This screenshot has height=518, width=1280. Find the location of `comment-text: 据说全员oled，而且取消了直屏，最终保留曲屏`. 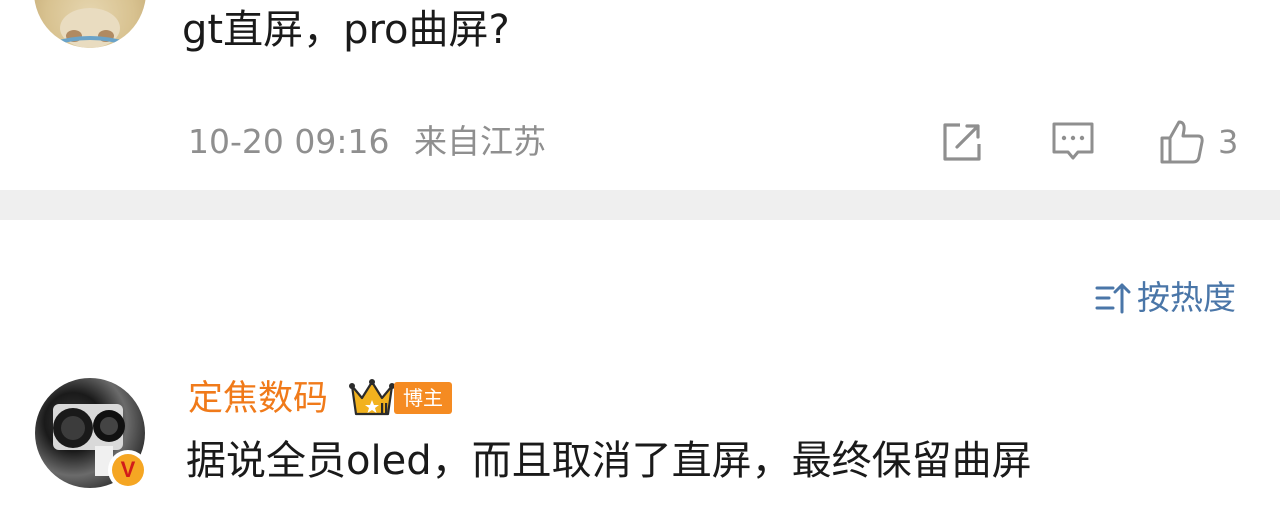

comment-text: 据说全员oled，而且取消了直屏，最终保留曲屏 is located at coordinates (609, 461).